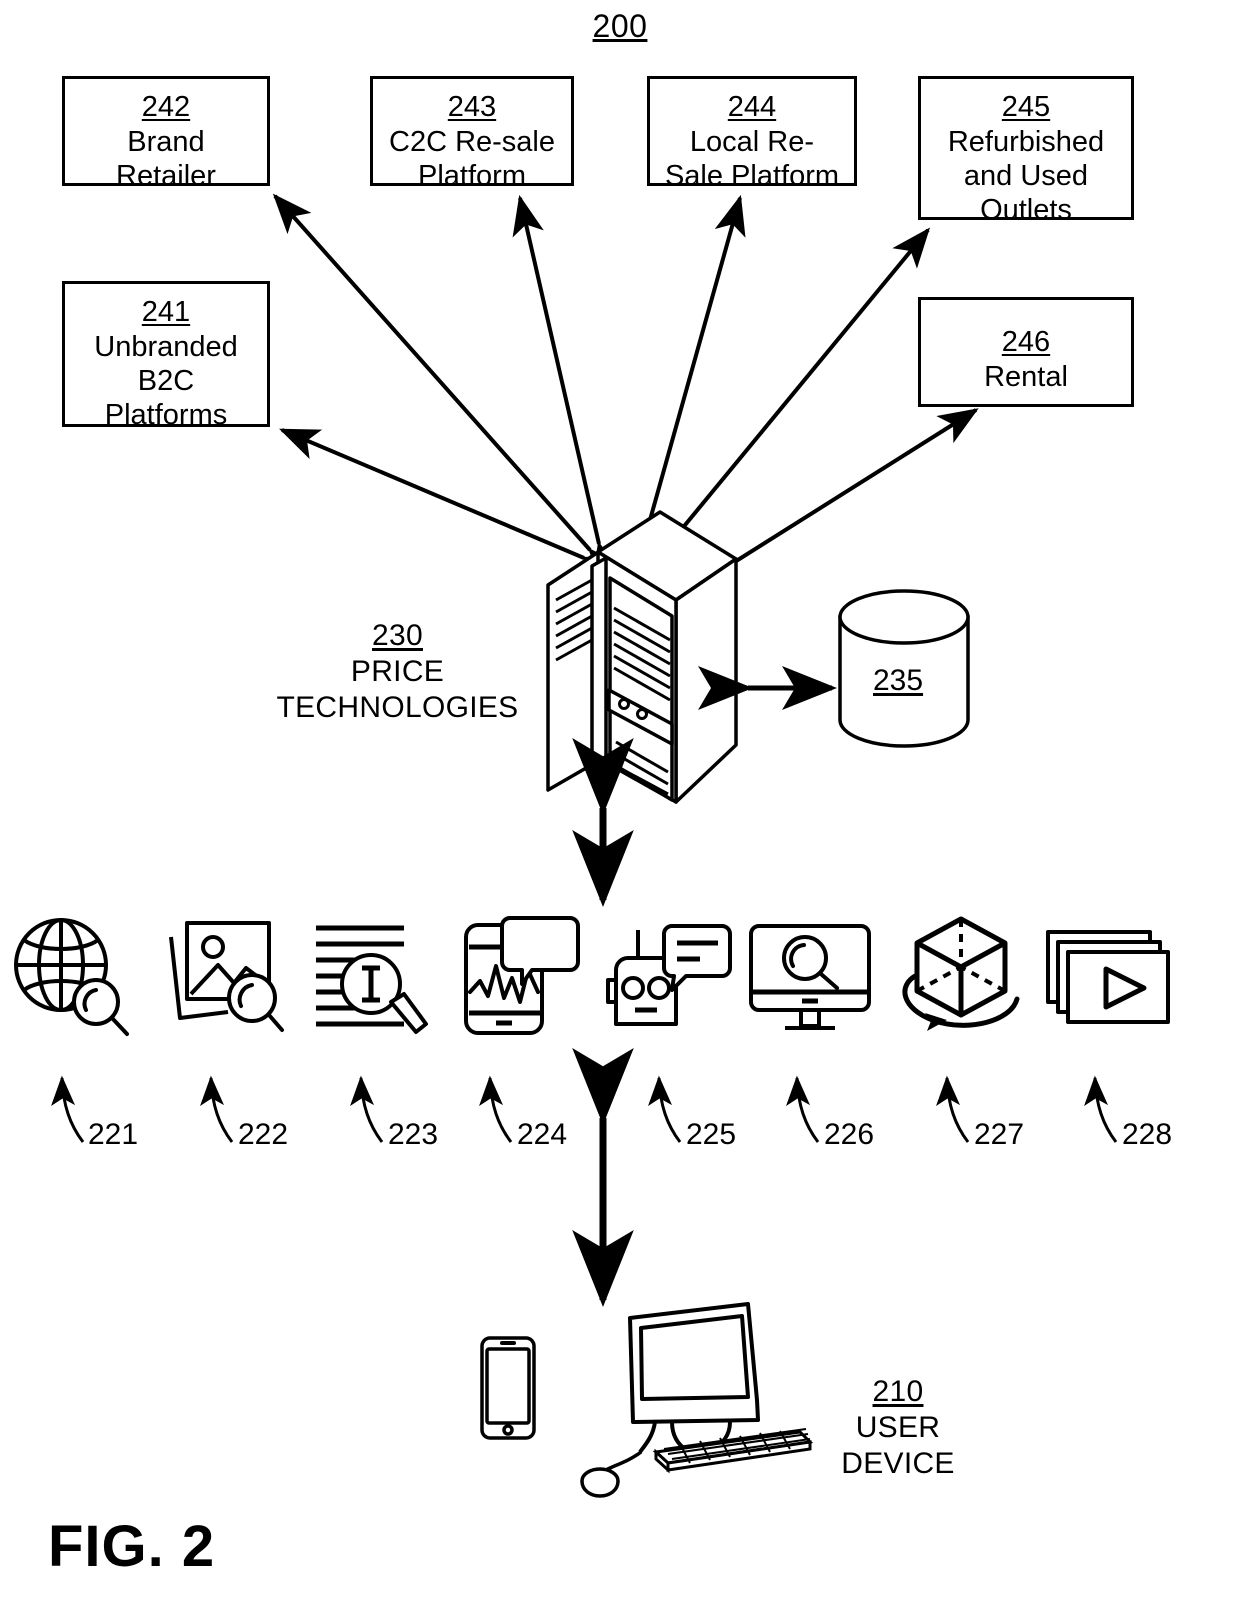  What do you see at coordinates (166, 107) in the screenshot?
I see `box-ref-number: 242` at bounding box center [166, 107].